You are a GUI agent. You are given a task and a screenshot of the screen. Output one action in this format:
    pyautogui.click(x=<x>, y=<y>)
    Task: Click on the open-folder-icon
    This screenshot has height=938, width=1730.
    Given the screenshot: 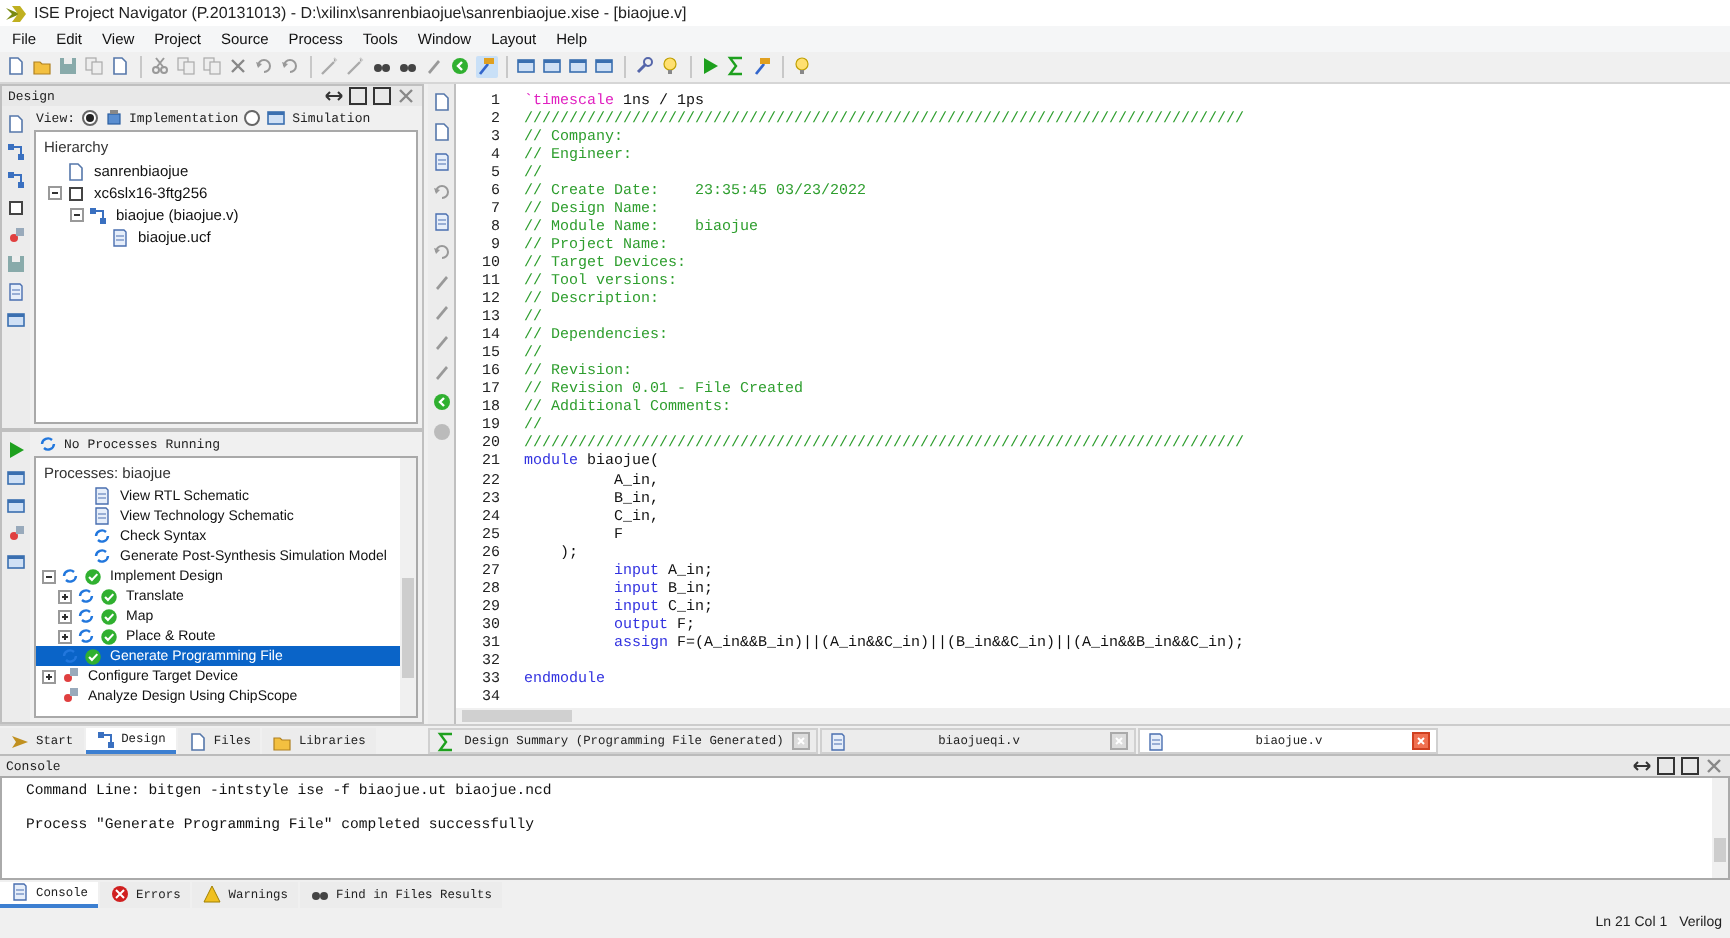 What is the action you would take?
    pyautogui.click(x=42, y=66)
    